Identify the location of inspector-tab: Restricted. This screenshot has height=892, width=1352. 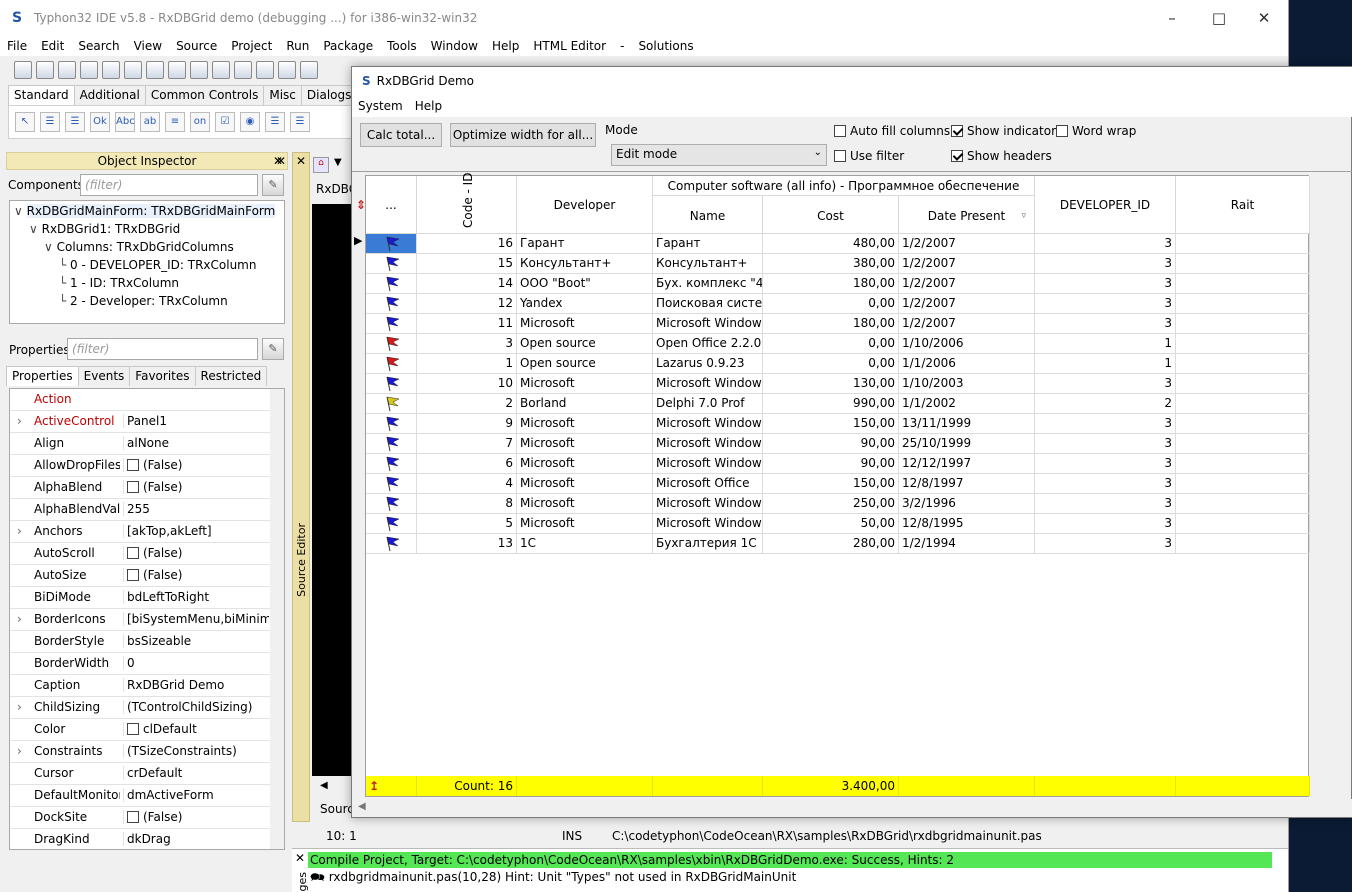
(231, 376).